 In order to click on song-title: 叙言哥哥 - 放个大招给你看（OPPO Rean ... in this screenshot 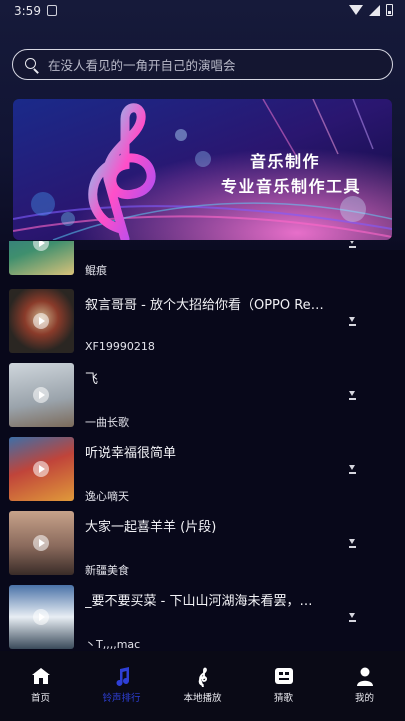, I will do `click(205, 305)`.